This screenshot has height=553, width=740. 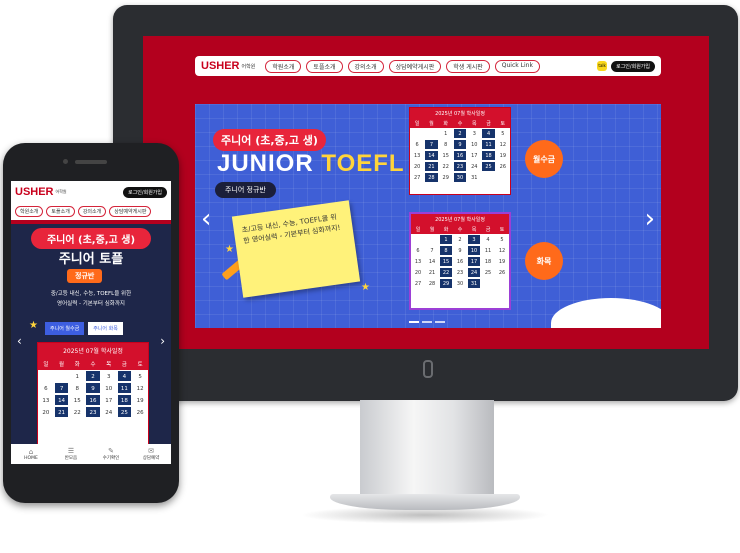 I want to click on calendar-day: 10, so click(x=108, y=388).